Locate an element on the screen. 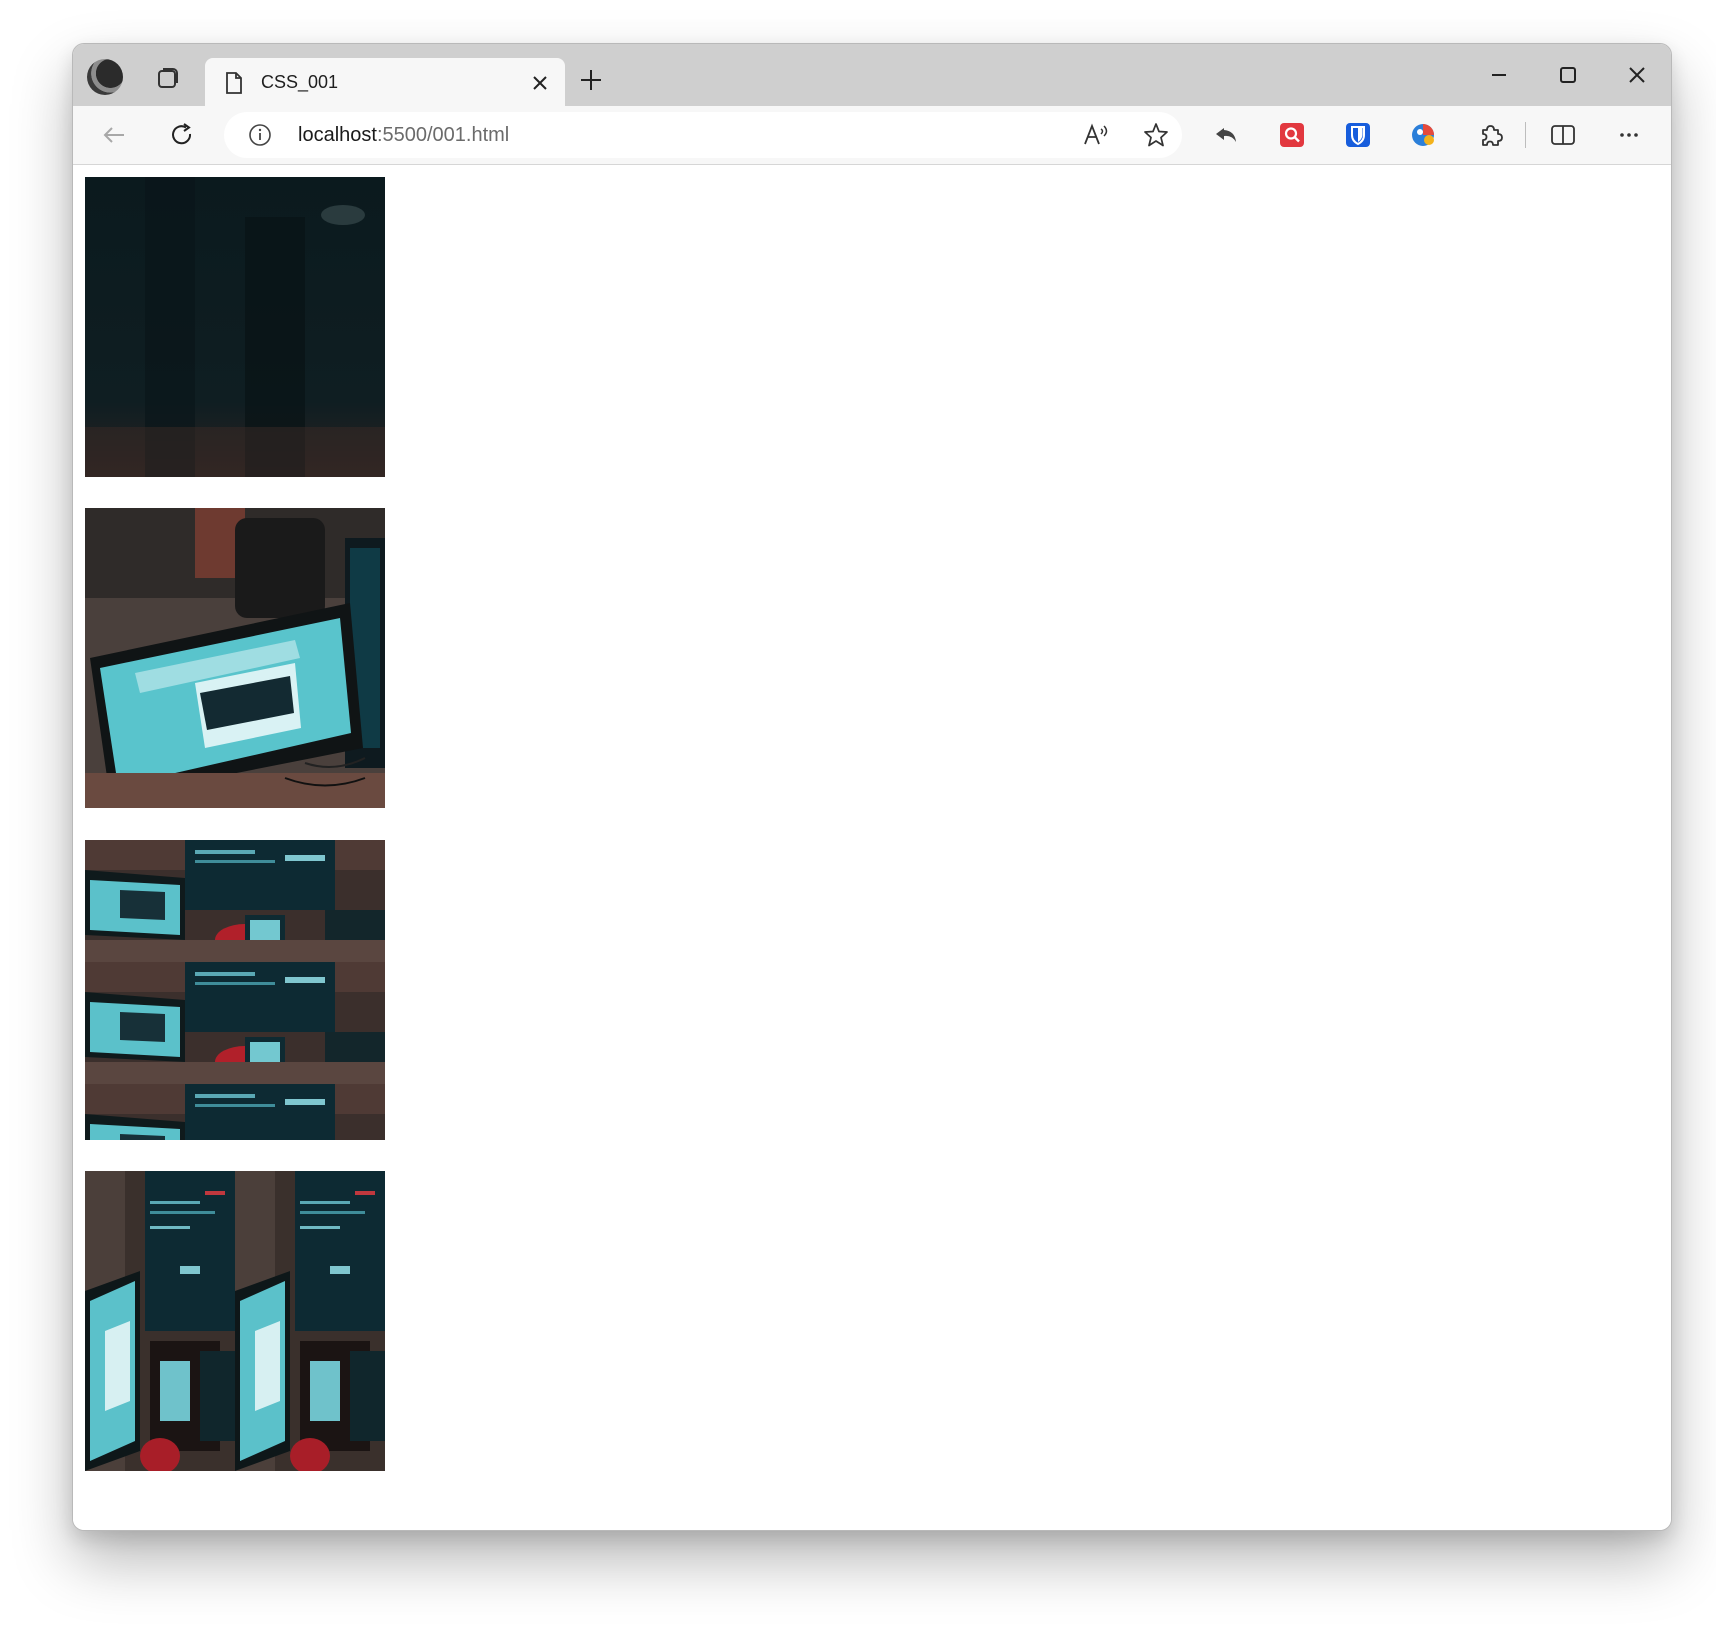 This screenshot has height=1631, width=1716. bitwarden-shield-icon is located at coordinates (1358, 135).